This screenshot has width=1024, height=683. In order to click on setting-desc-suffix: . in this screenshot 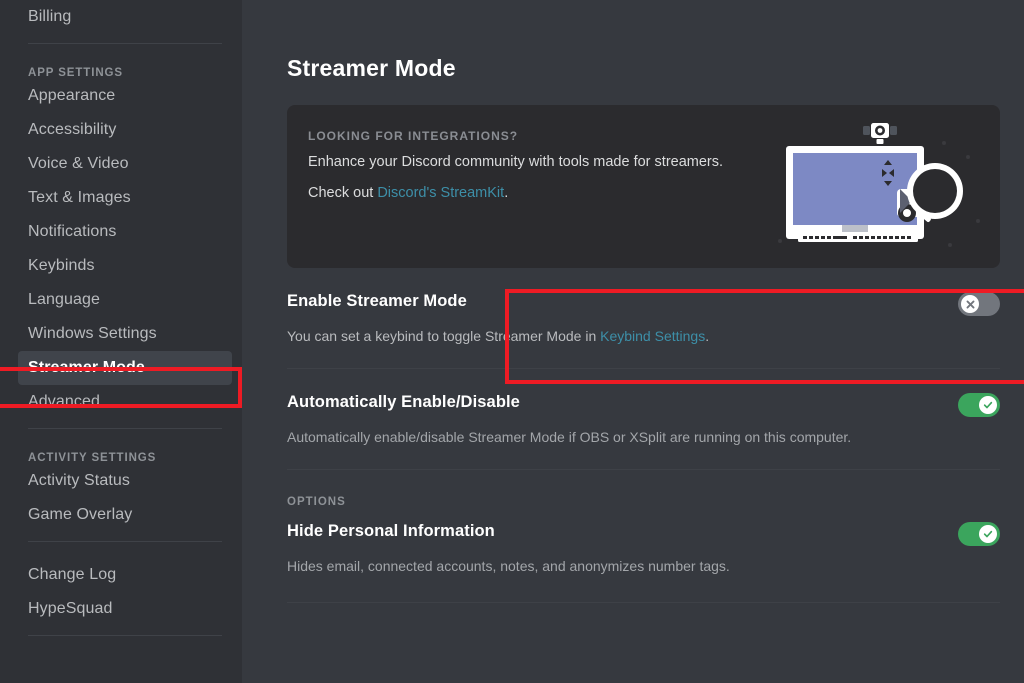, I will do `click(707, 336)`.